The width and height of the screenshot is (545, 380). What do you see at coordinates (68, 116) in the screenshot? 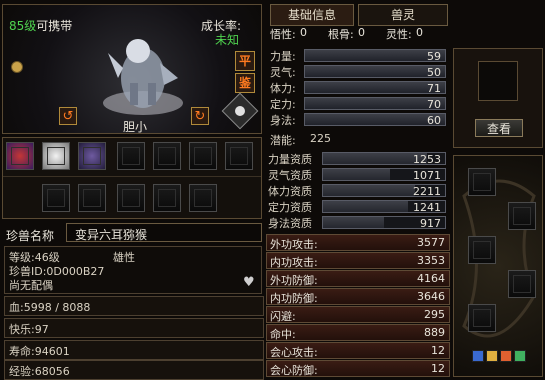
I see `rotate-left-icon: ↺` at bounding box center [68, 116].